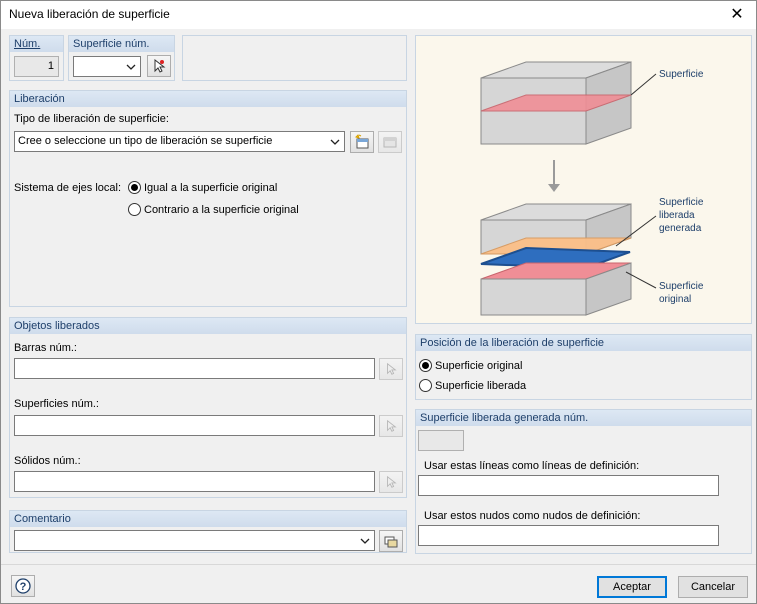 The width and height of the screenshot is (757, 604). Describe the element at coordinates (194, 368) in the screenshot. I see `bars-input` at that location.